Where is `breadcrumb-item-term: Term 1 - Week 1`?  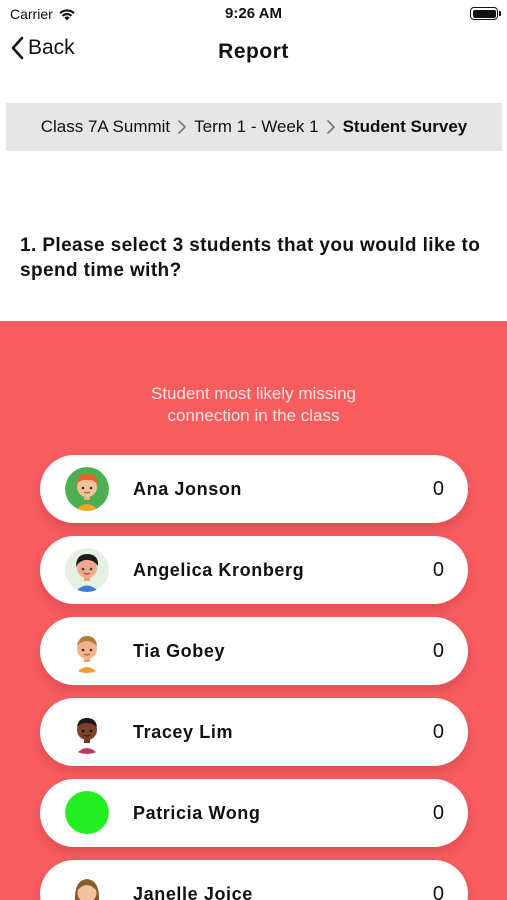 breadcrumb-item-term: Term 1 - Week 1 is located at coordinates (256, 127).